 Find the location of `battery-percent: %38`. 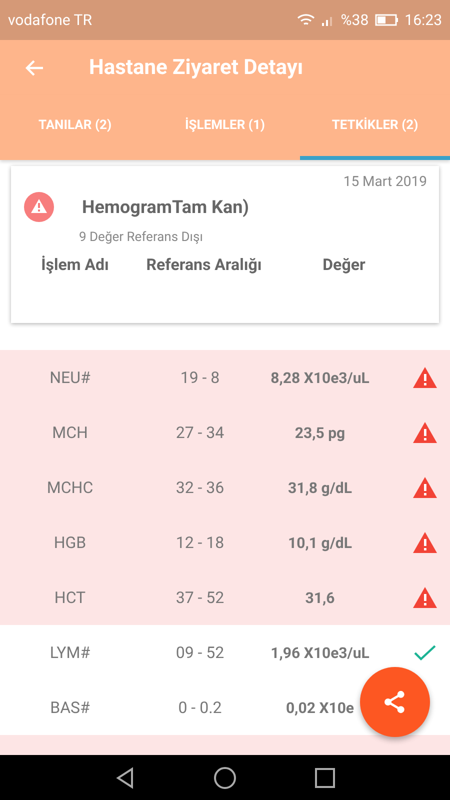

battery-percent: %38 is located at coordinates (354, 20).